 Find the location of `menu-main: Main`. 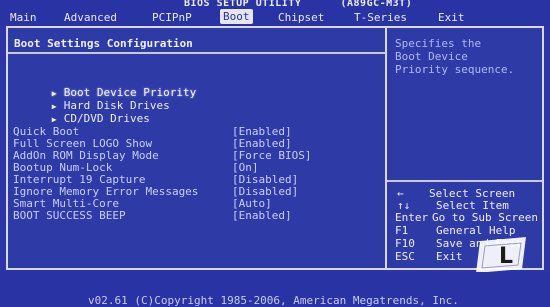

menu-main: Main is located at coordinates (23, 17).